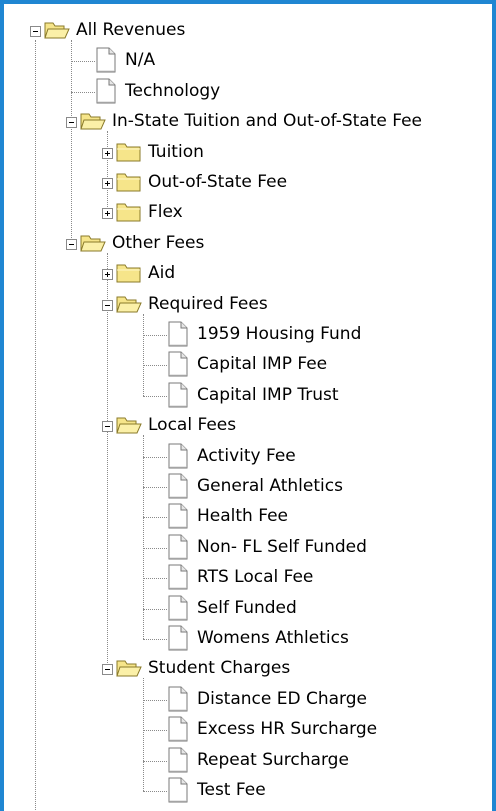 The image size is (496, 811). What do you see at coordinates (287, 729) in the screenshot?
I see `tree-node-excess-hr-surcharge: Excess HR Surcharge` at bounding box center [287, 729].